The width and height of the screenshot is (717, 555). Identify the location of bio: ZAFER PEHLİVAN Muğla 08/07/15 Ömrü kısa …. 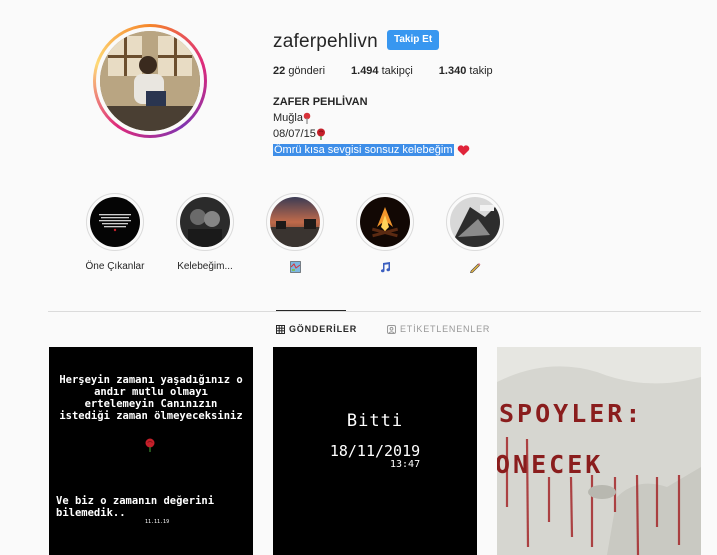
(371, 126).